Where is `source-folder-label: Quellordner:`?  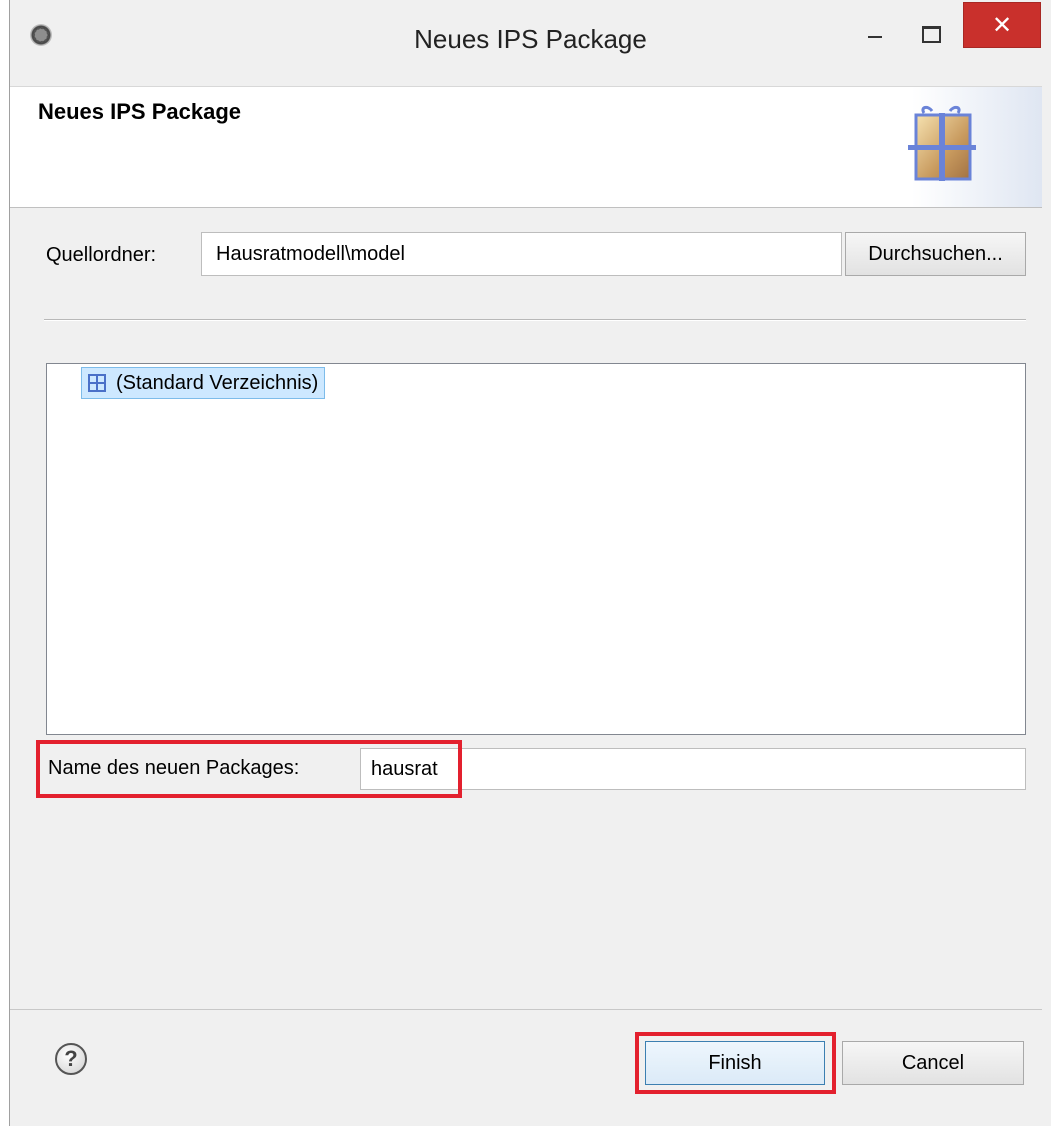
source-folder-label: Quellordner: is located at coordinates (101, 255).